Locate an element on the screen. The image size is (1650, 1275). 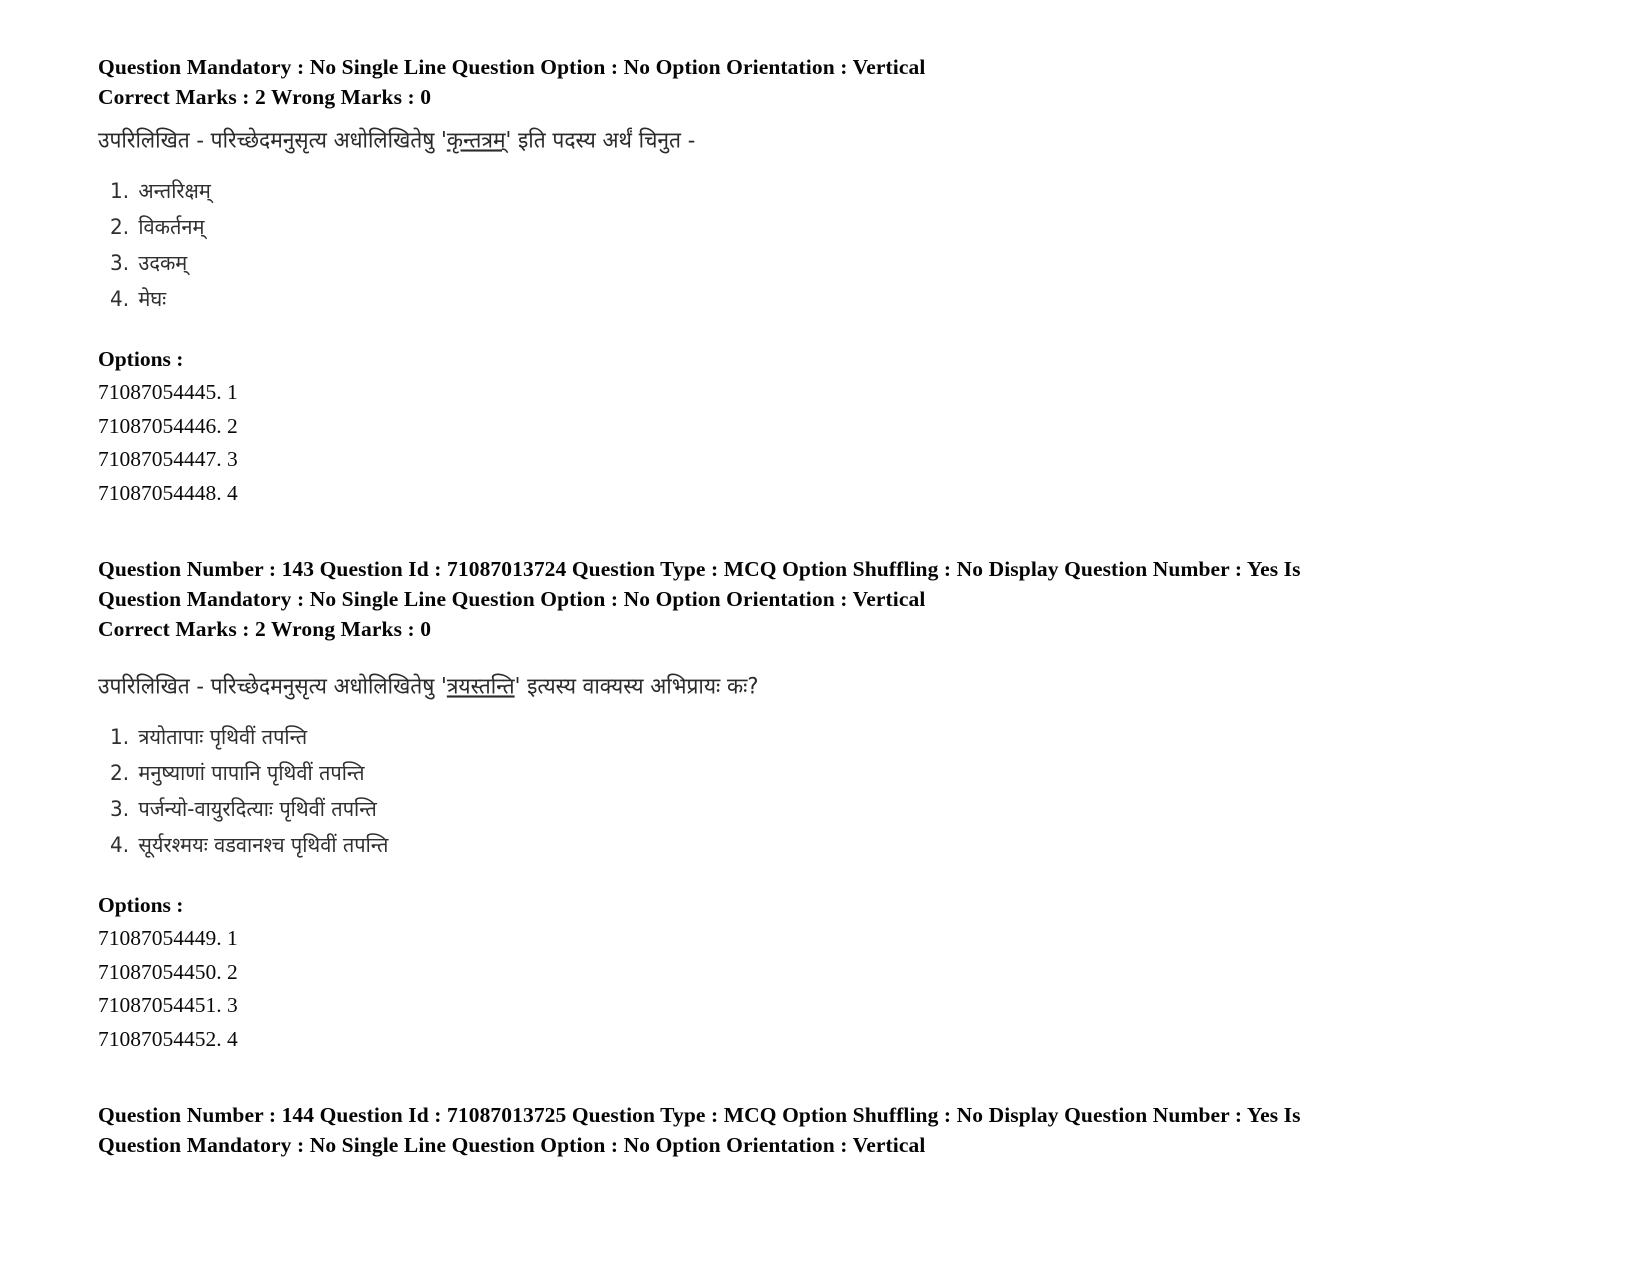
option-id: 71087054447. 3 is located at coordinates (168, 459).